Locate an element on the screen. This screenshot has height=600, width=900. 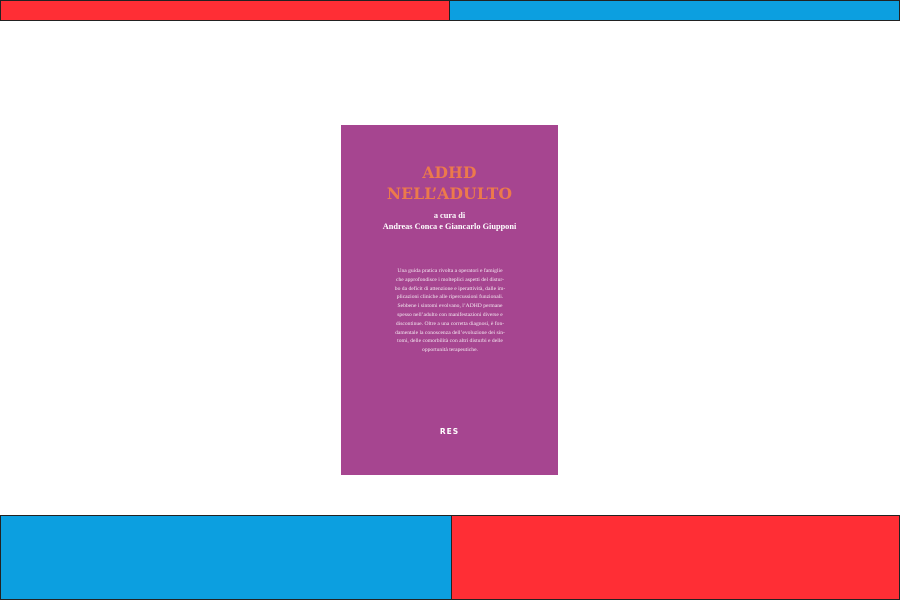
bottom-right-red-band is located at coordinates (675, 557).